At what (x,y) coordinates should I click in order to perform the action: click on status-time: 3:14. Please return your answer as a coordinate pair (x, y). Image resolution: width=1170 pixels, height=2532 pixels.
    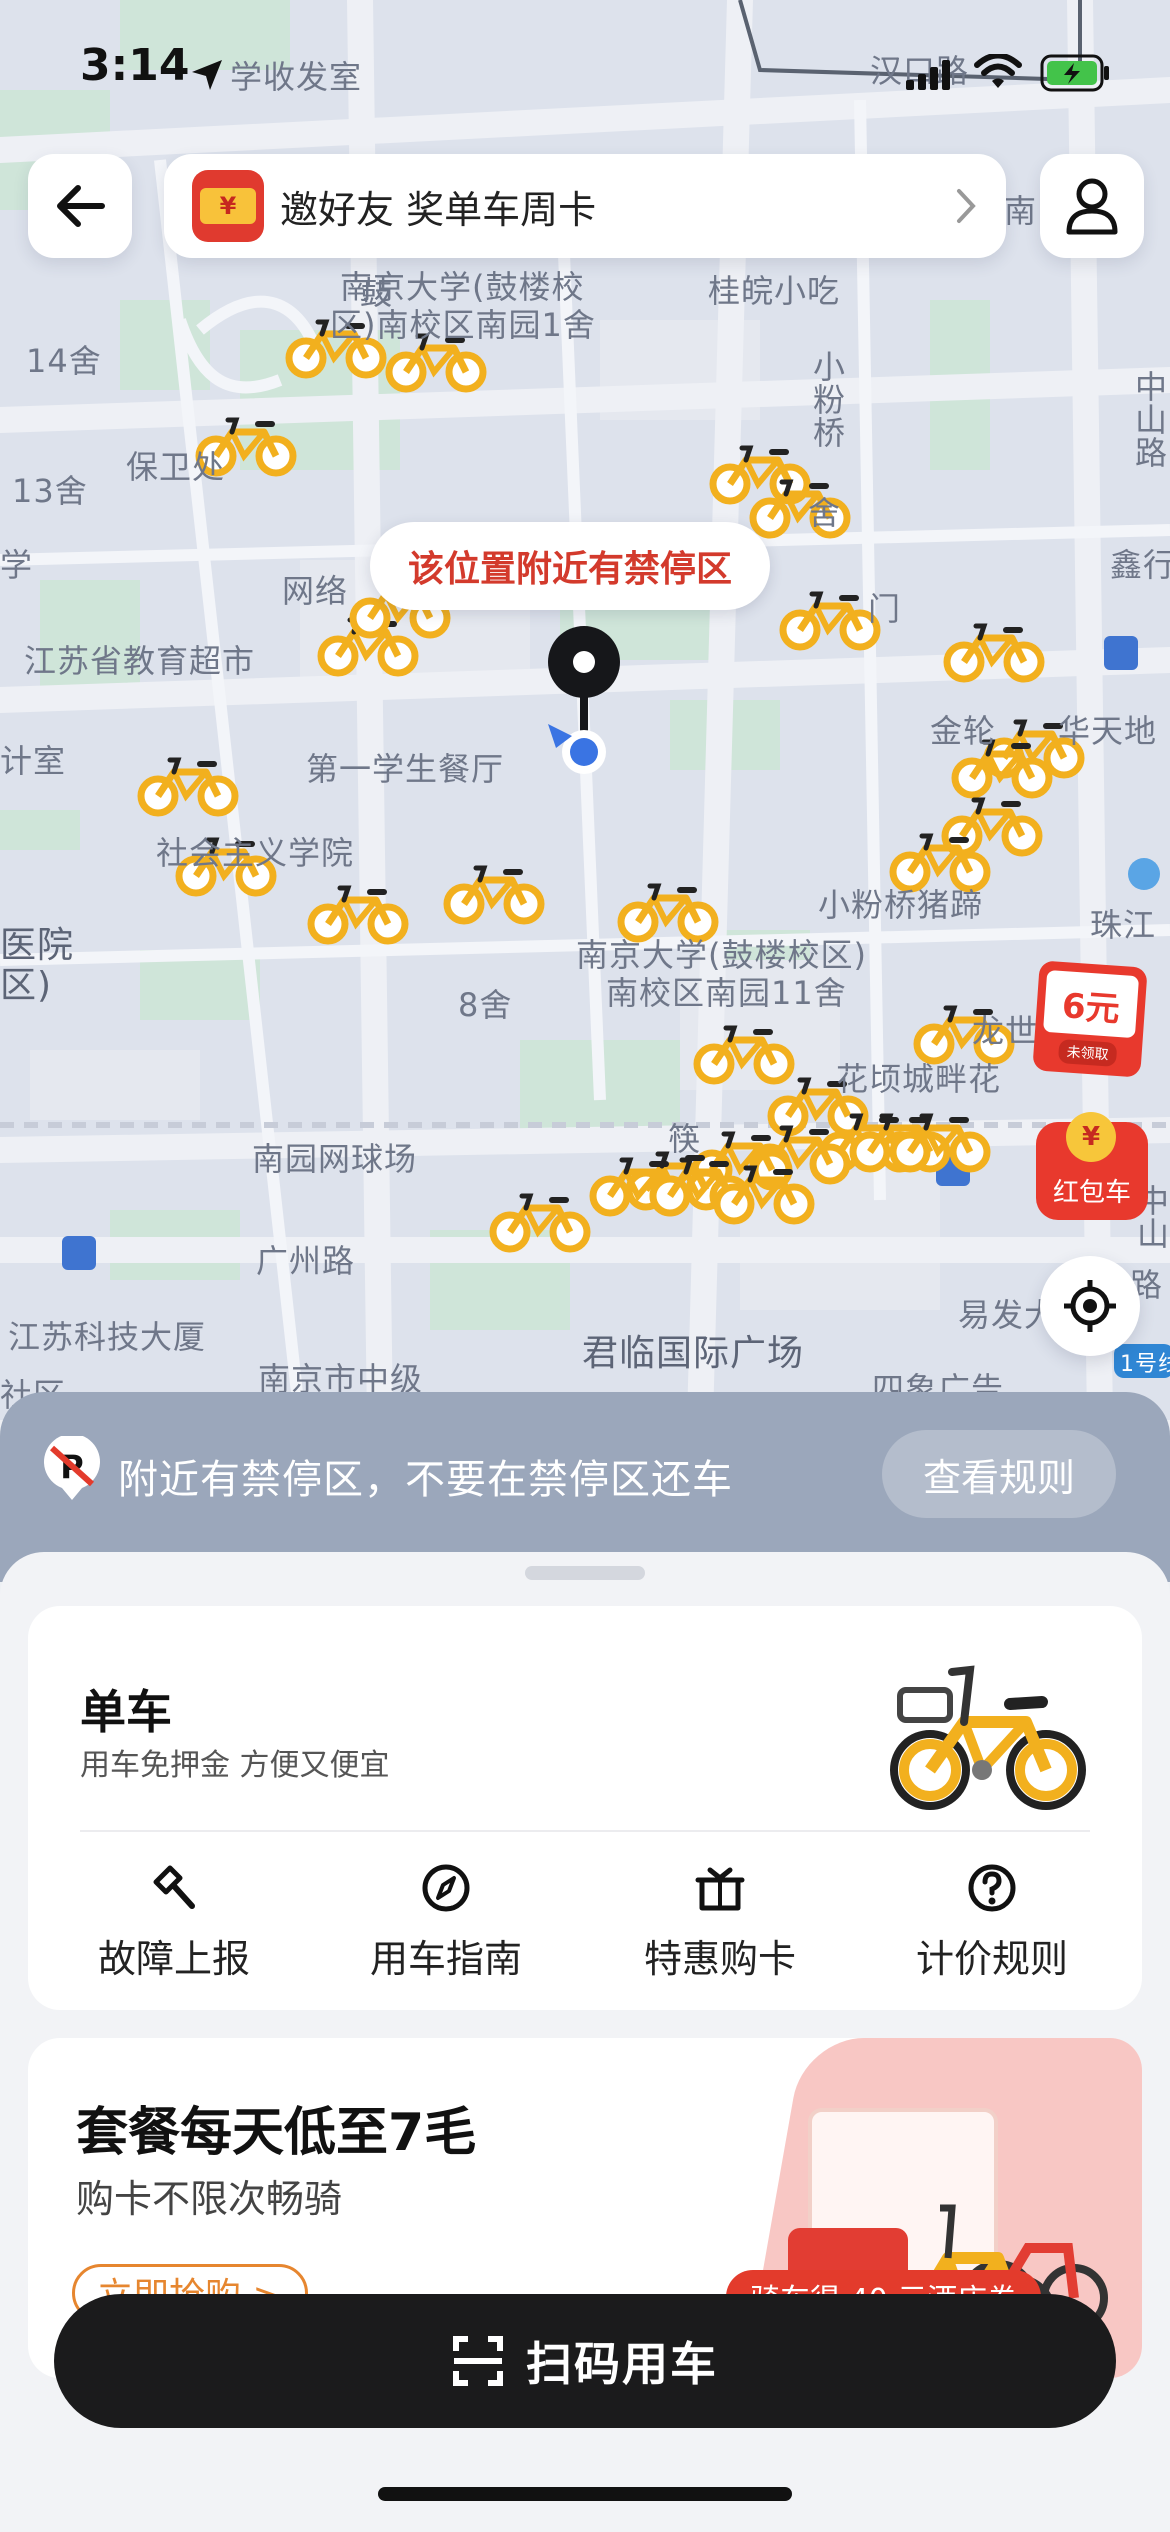
    Looking at the image, I should click on (135, 65).